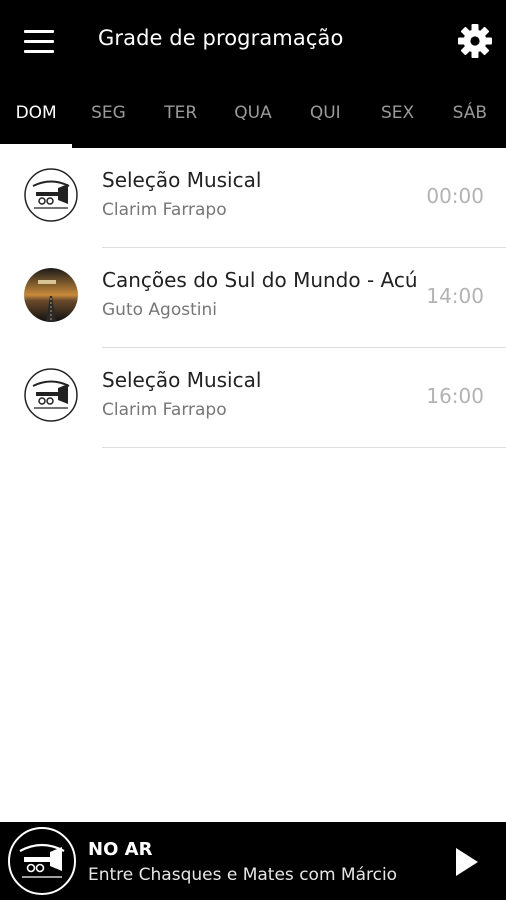 This screenshot has height=900, width=506. Describe the element at coordinates (243, 875) in the screenshot. I see `now-playing-title: Entre Chasques e Mates com Márcio` at that location.